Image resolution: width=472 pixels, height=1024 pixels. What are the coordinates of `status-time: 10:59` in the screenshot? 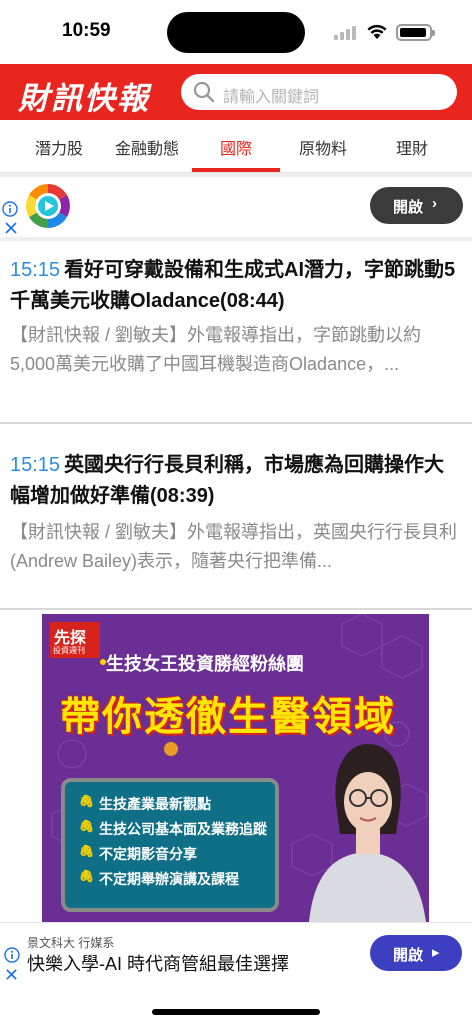 It's located at (86, 30).